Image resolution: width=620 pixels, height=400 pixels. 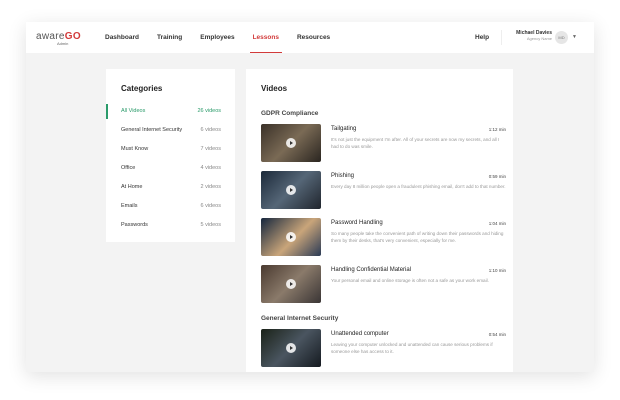 I want to click on category-name: At Home, so click(x=132, y=187).